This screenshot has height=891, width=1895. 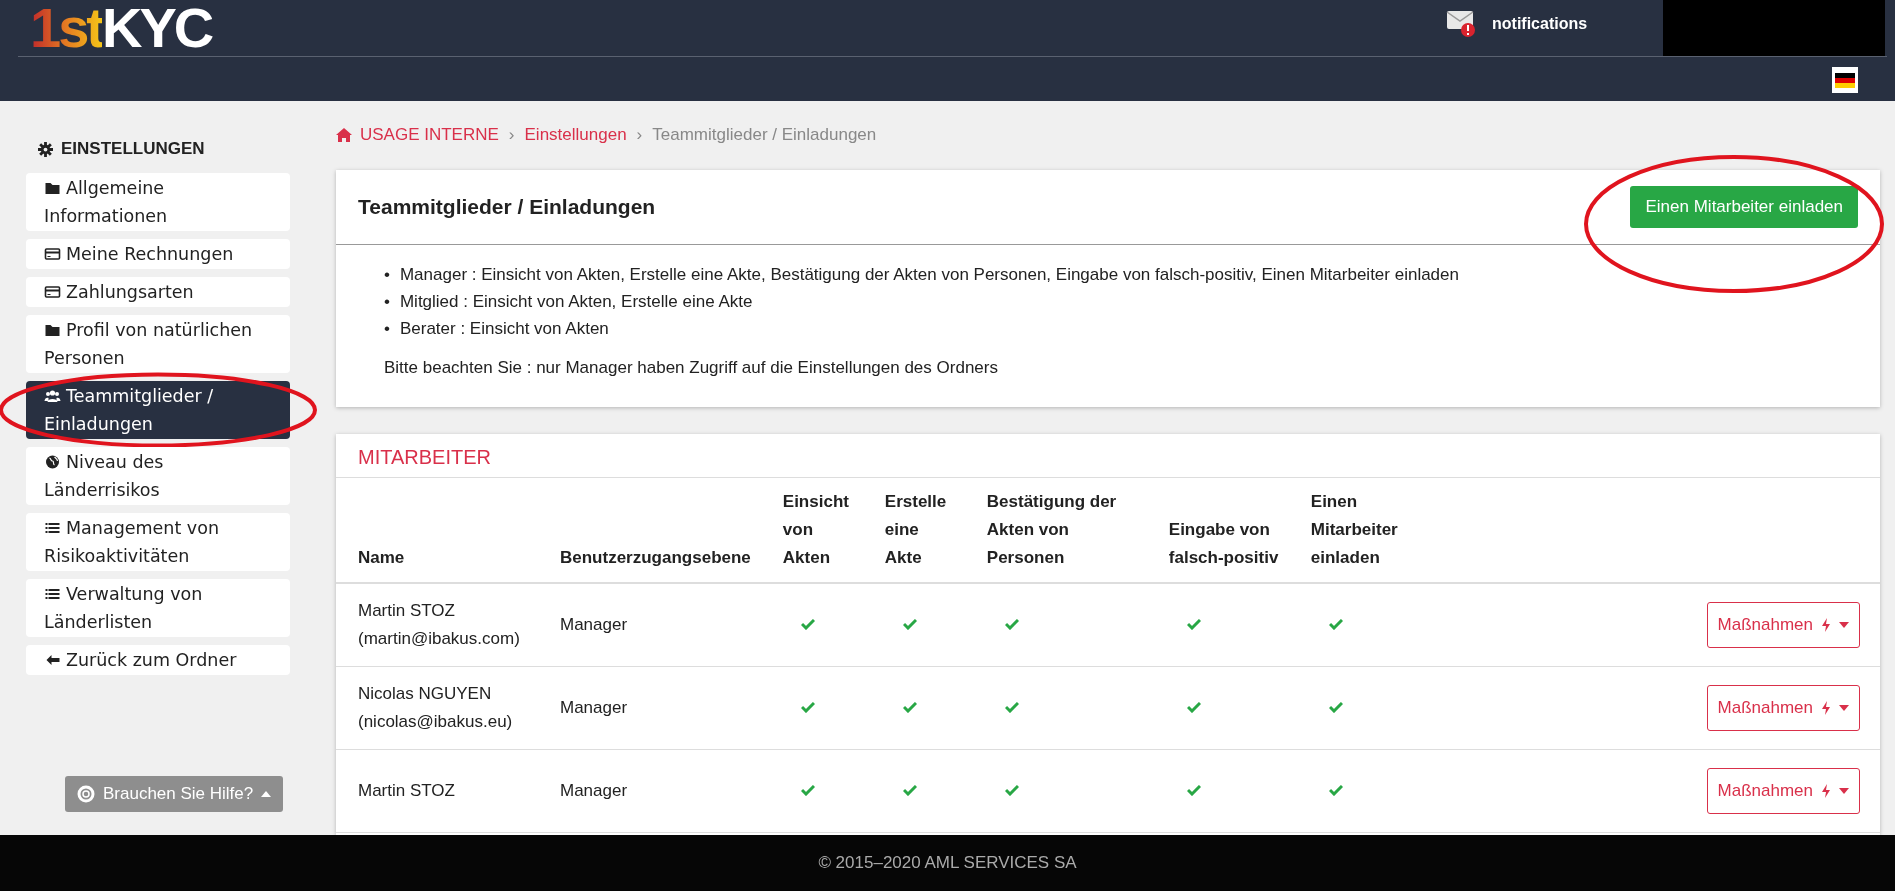 I want to click on copyright-text: © 2015–2020 AML SERVICES SA, so click(x=947, y=863).